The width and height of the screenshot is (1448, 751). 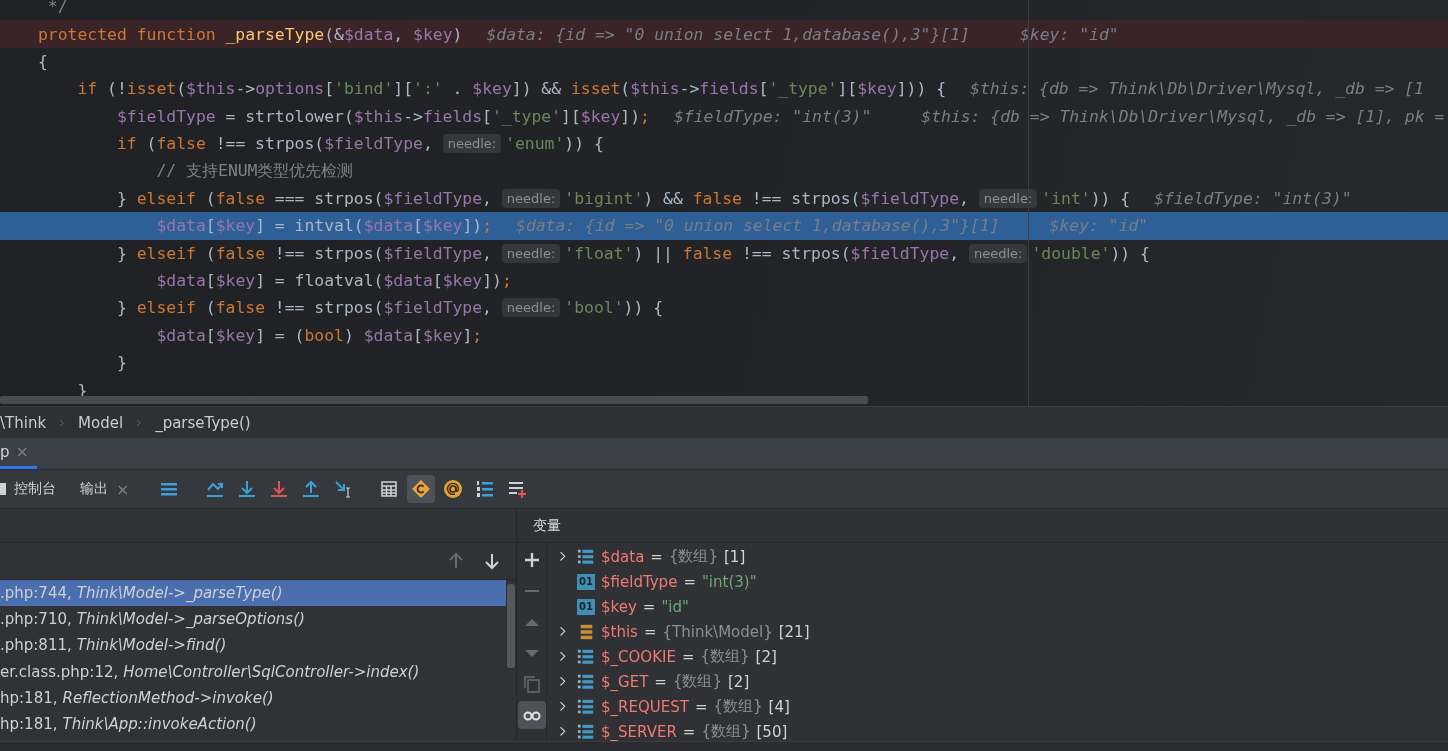 What do you see at coordinates (531, 715) in the screenshot?
I see `variables-tool-button` at bounding box center [531, 715].